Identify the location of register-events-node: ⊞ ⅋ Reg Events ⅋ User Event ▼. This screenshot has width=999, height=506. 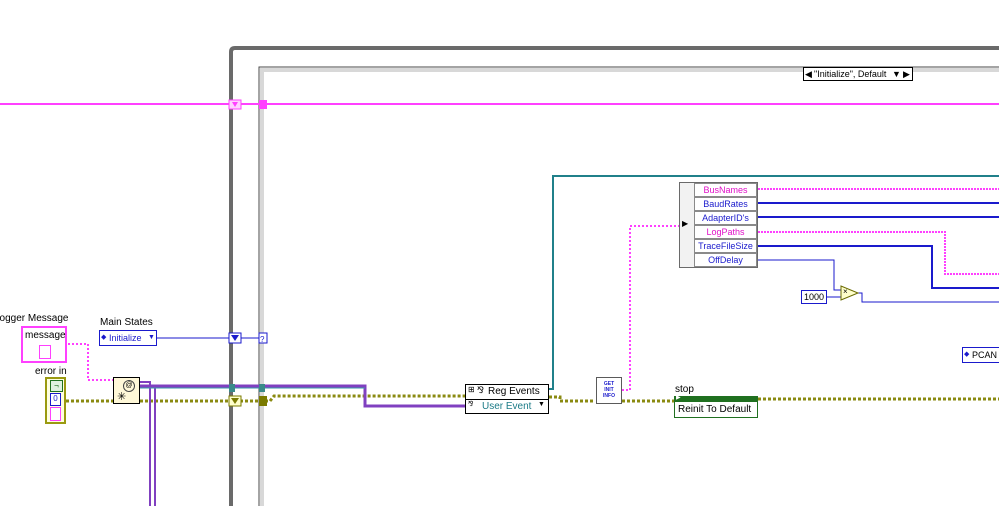
(507, 399).